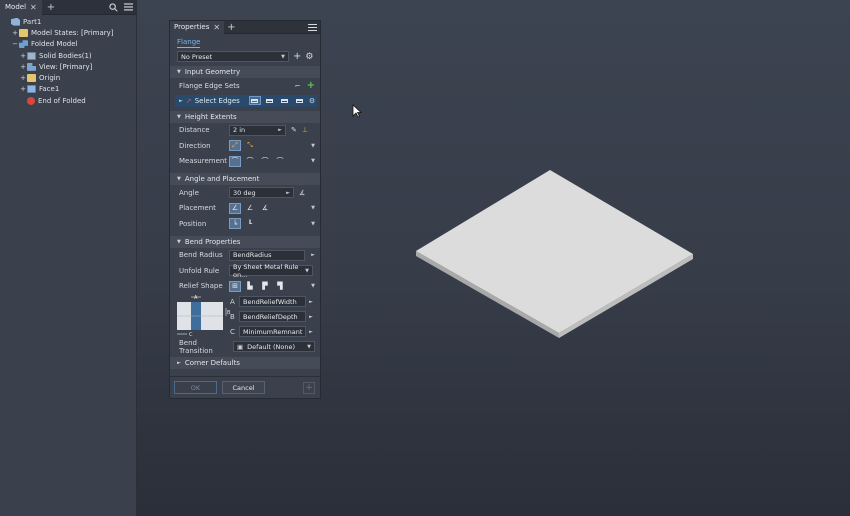 The image size is (850, 516). What do you see at coordinates (235, 208) in the screenshot?
I see `placement-inner-icon: ∠` at bounding box center [235, 208].